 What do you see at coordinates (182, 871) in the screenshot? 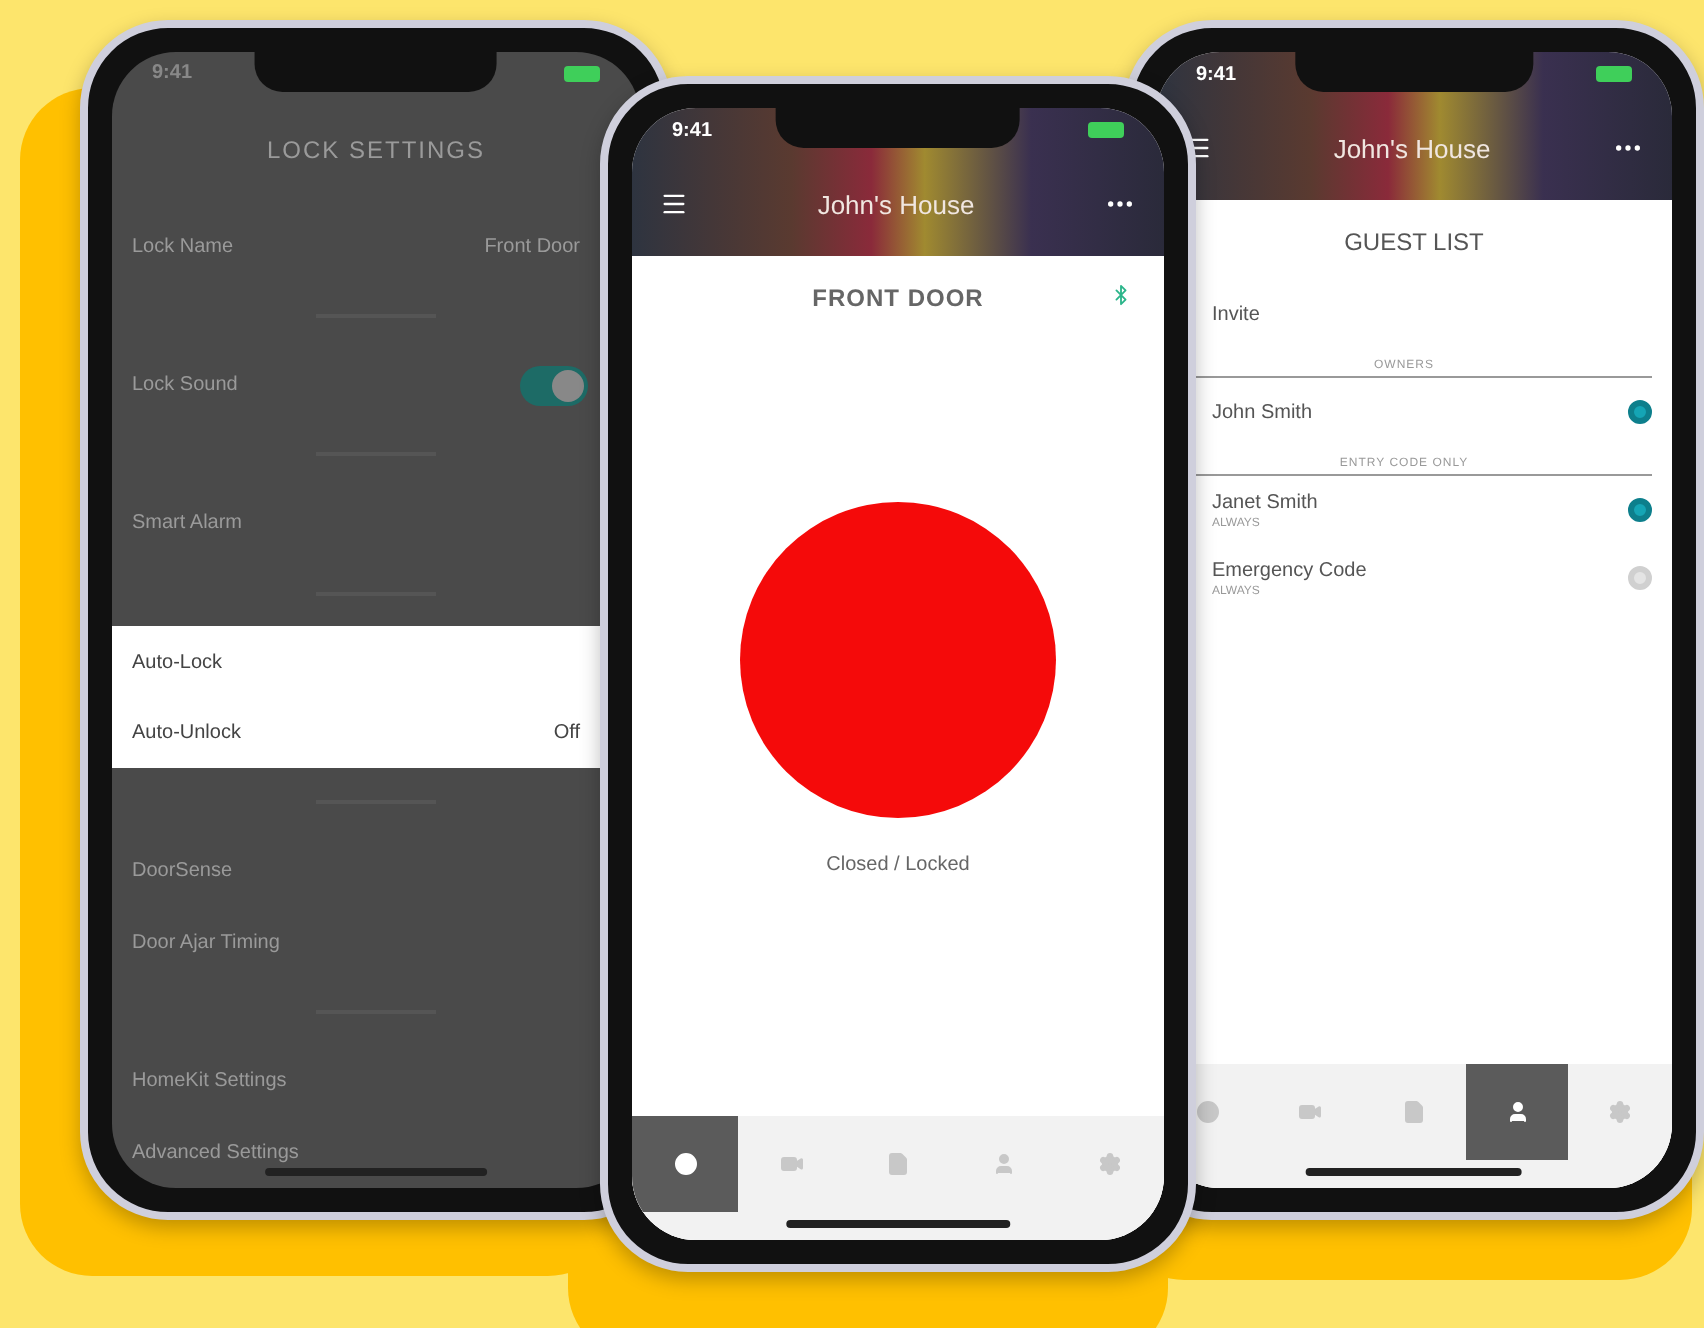
I see `row-label: DoorSense` at bounding box center [182, 871].